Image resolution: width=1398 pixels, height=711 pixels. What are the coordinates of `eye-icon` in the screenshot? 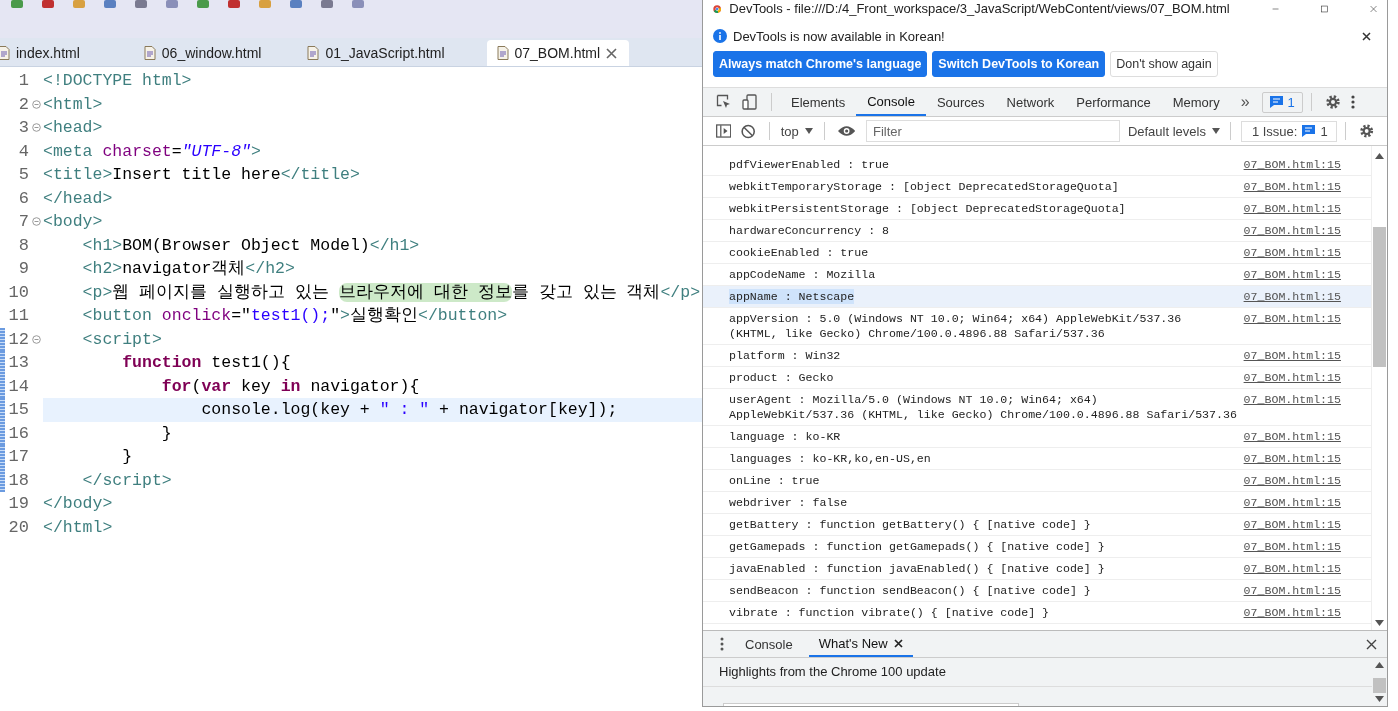 It's located at (846, 131).